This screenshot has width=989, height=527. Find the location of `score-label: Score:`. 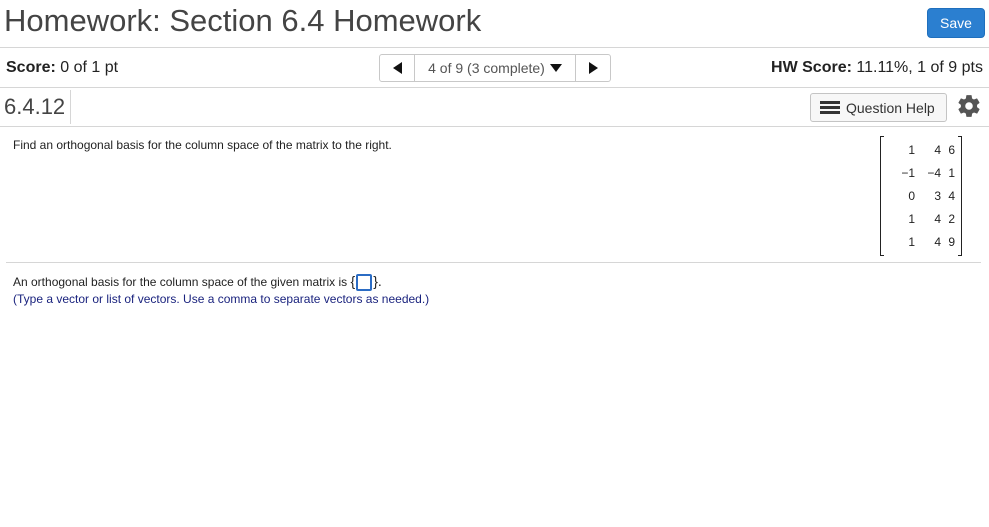

score-label: Score: is located at coordinates (31, 67).